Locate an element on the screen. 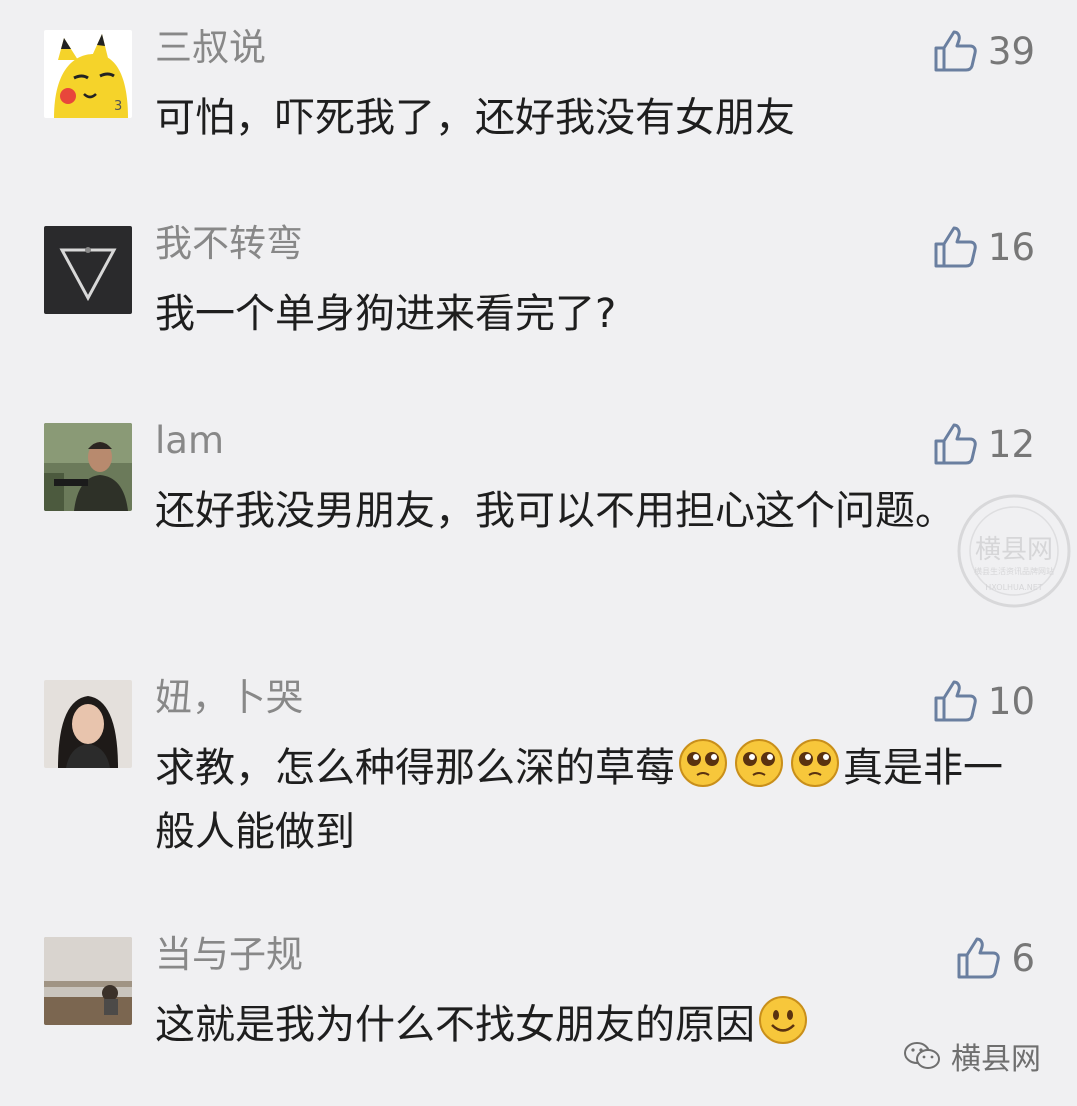  comment-text: 可怕，吓死我了，还好我没有女朋友 is located at coordinates (475, 118).